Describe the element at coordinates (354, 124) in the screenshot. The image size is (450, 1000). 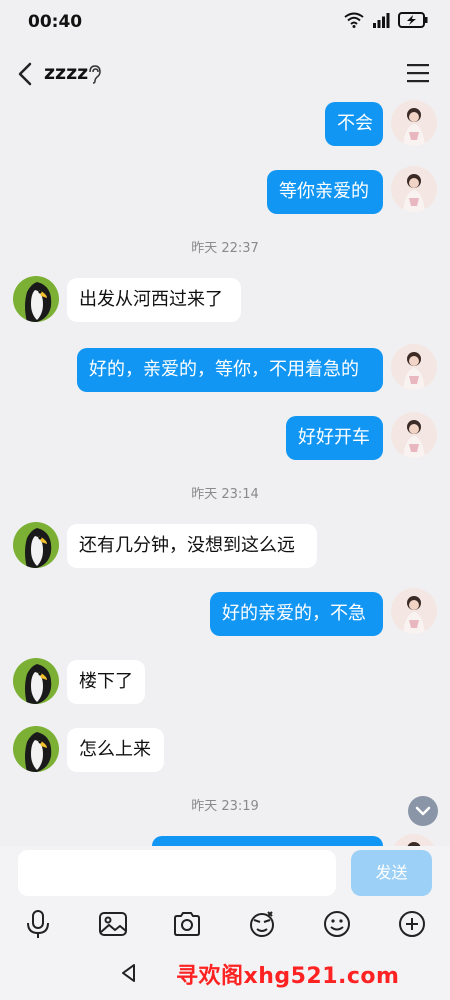
I see `message-bubble-outgoing: 不会` at that location.